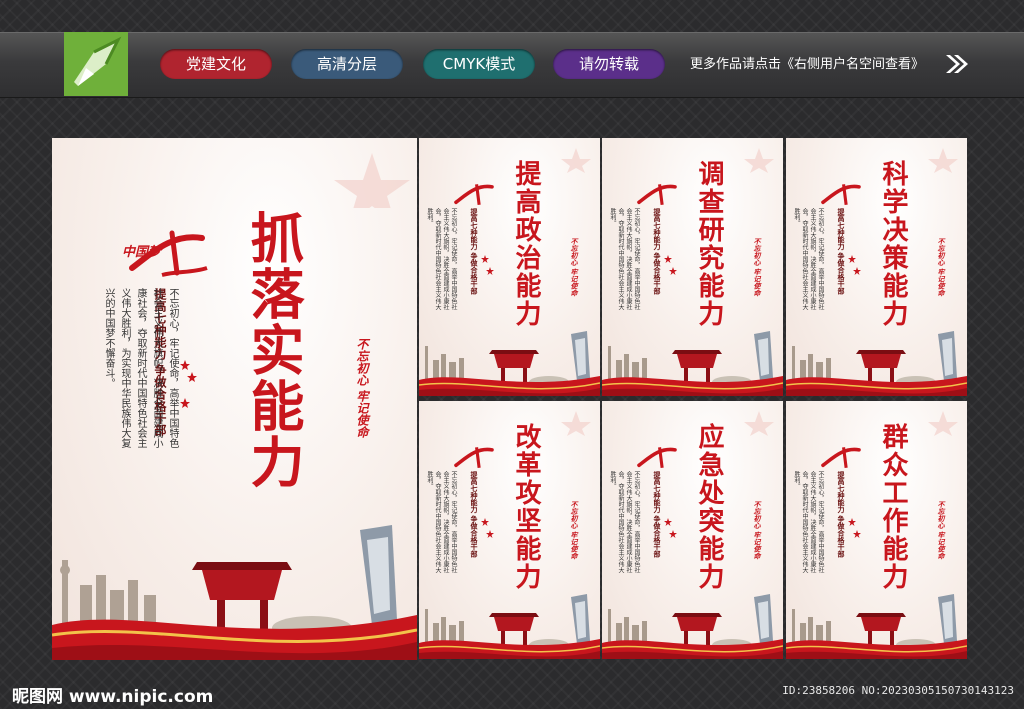  I want to click on double-arrow-icon, so click(957, 66).